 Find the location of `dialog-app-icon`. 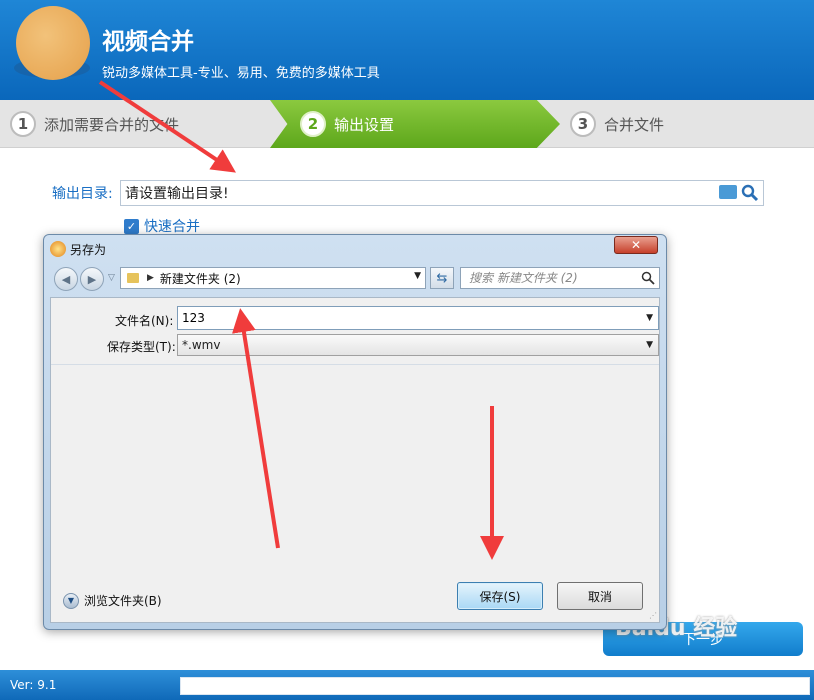

dialog-app-icon is located at coordinates (58, 249).